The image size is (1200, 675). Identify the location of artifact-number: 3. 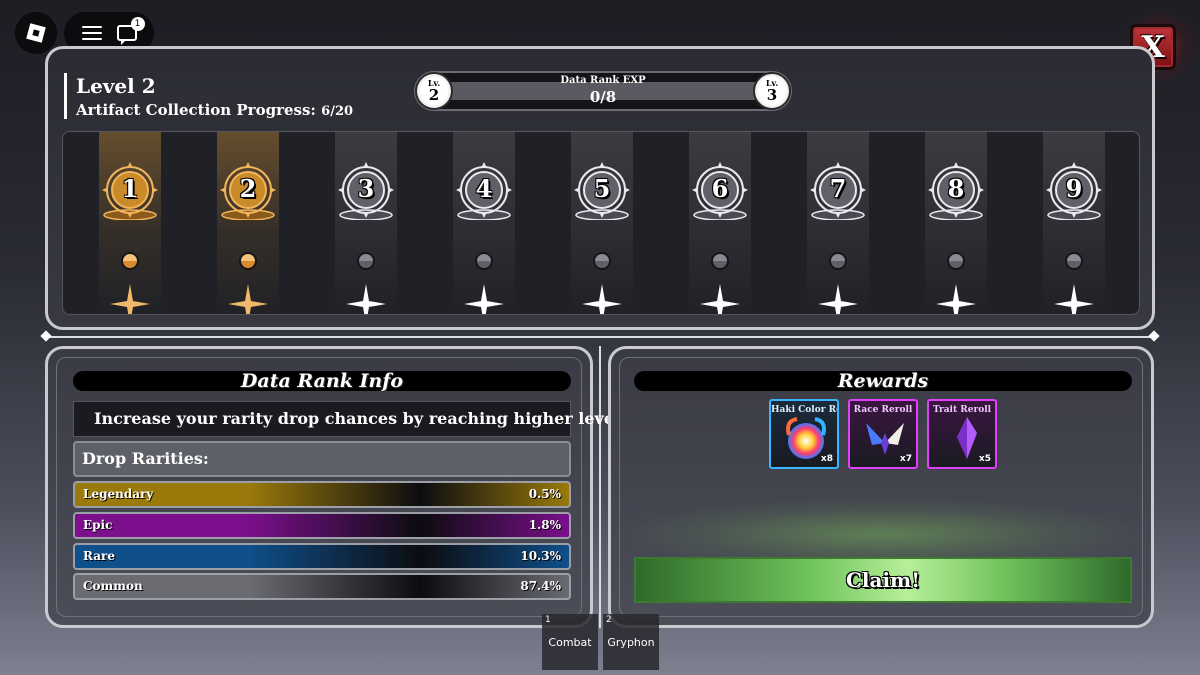
(366, 188).